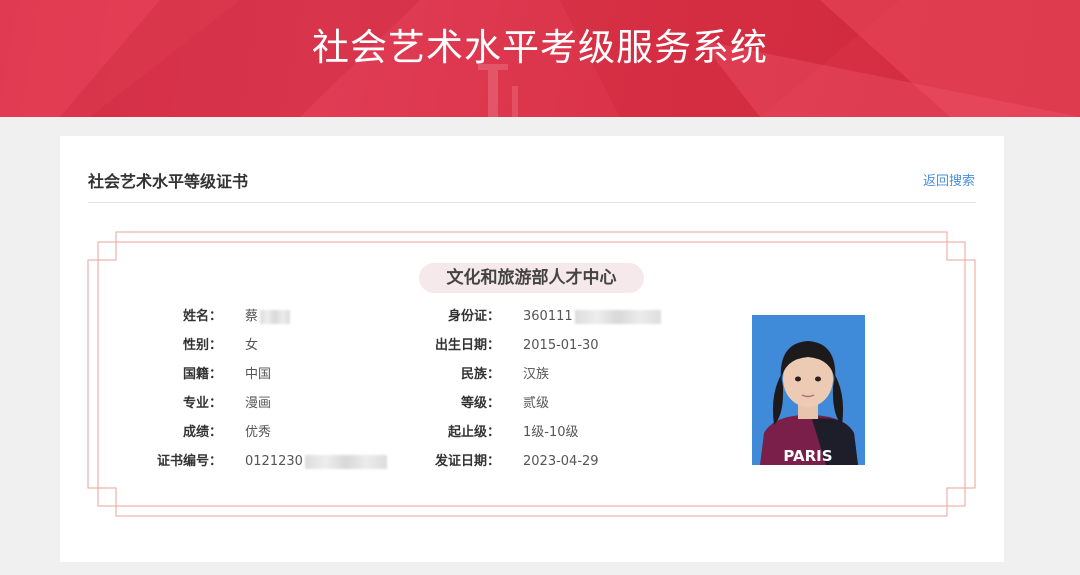 This screenshot has width=1080, height=575. I want to click on field-value-name: 蔡, so click(268, 317).